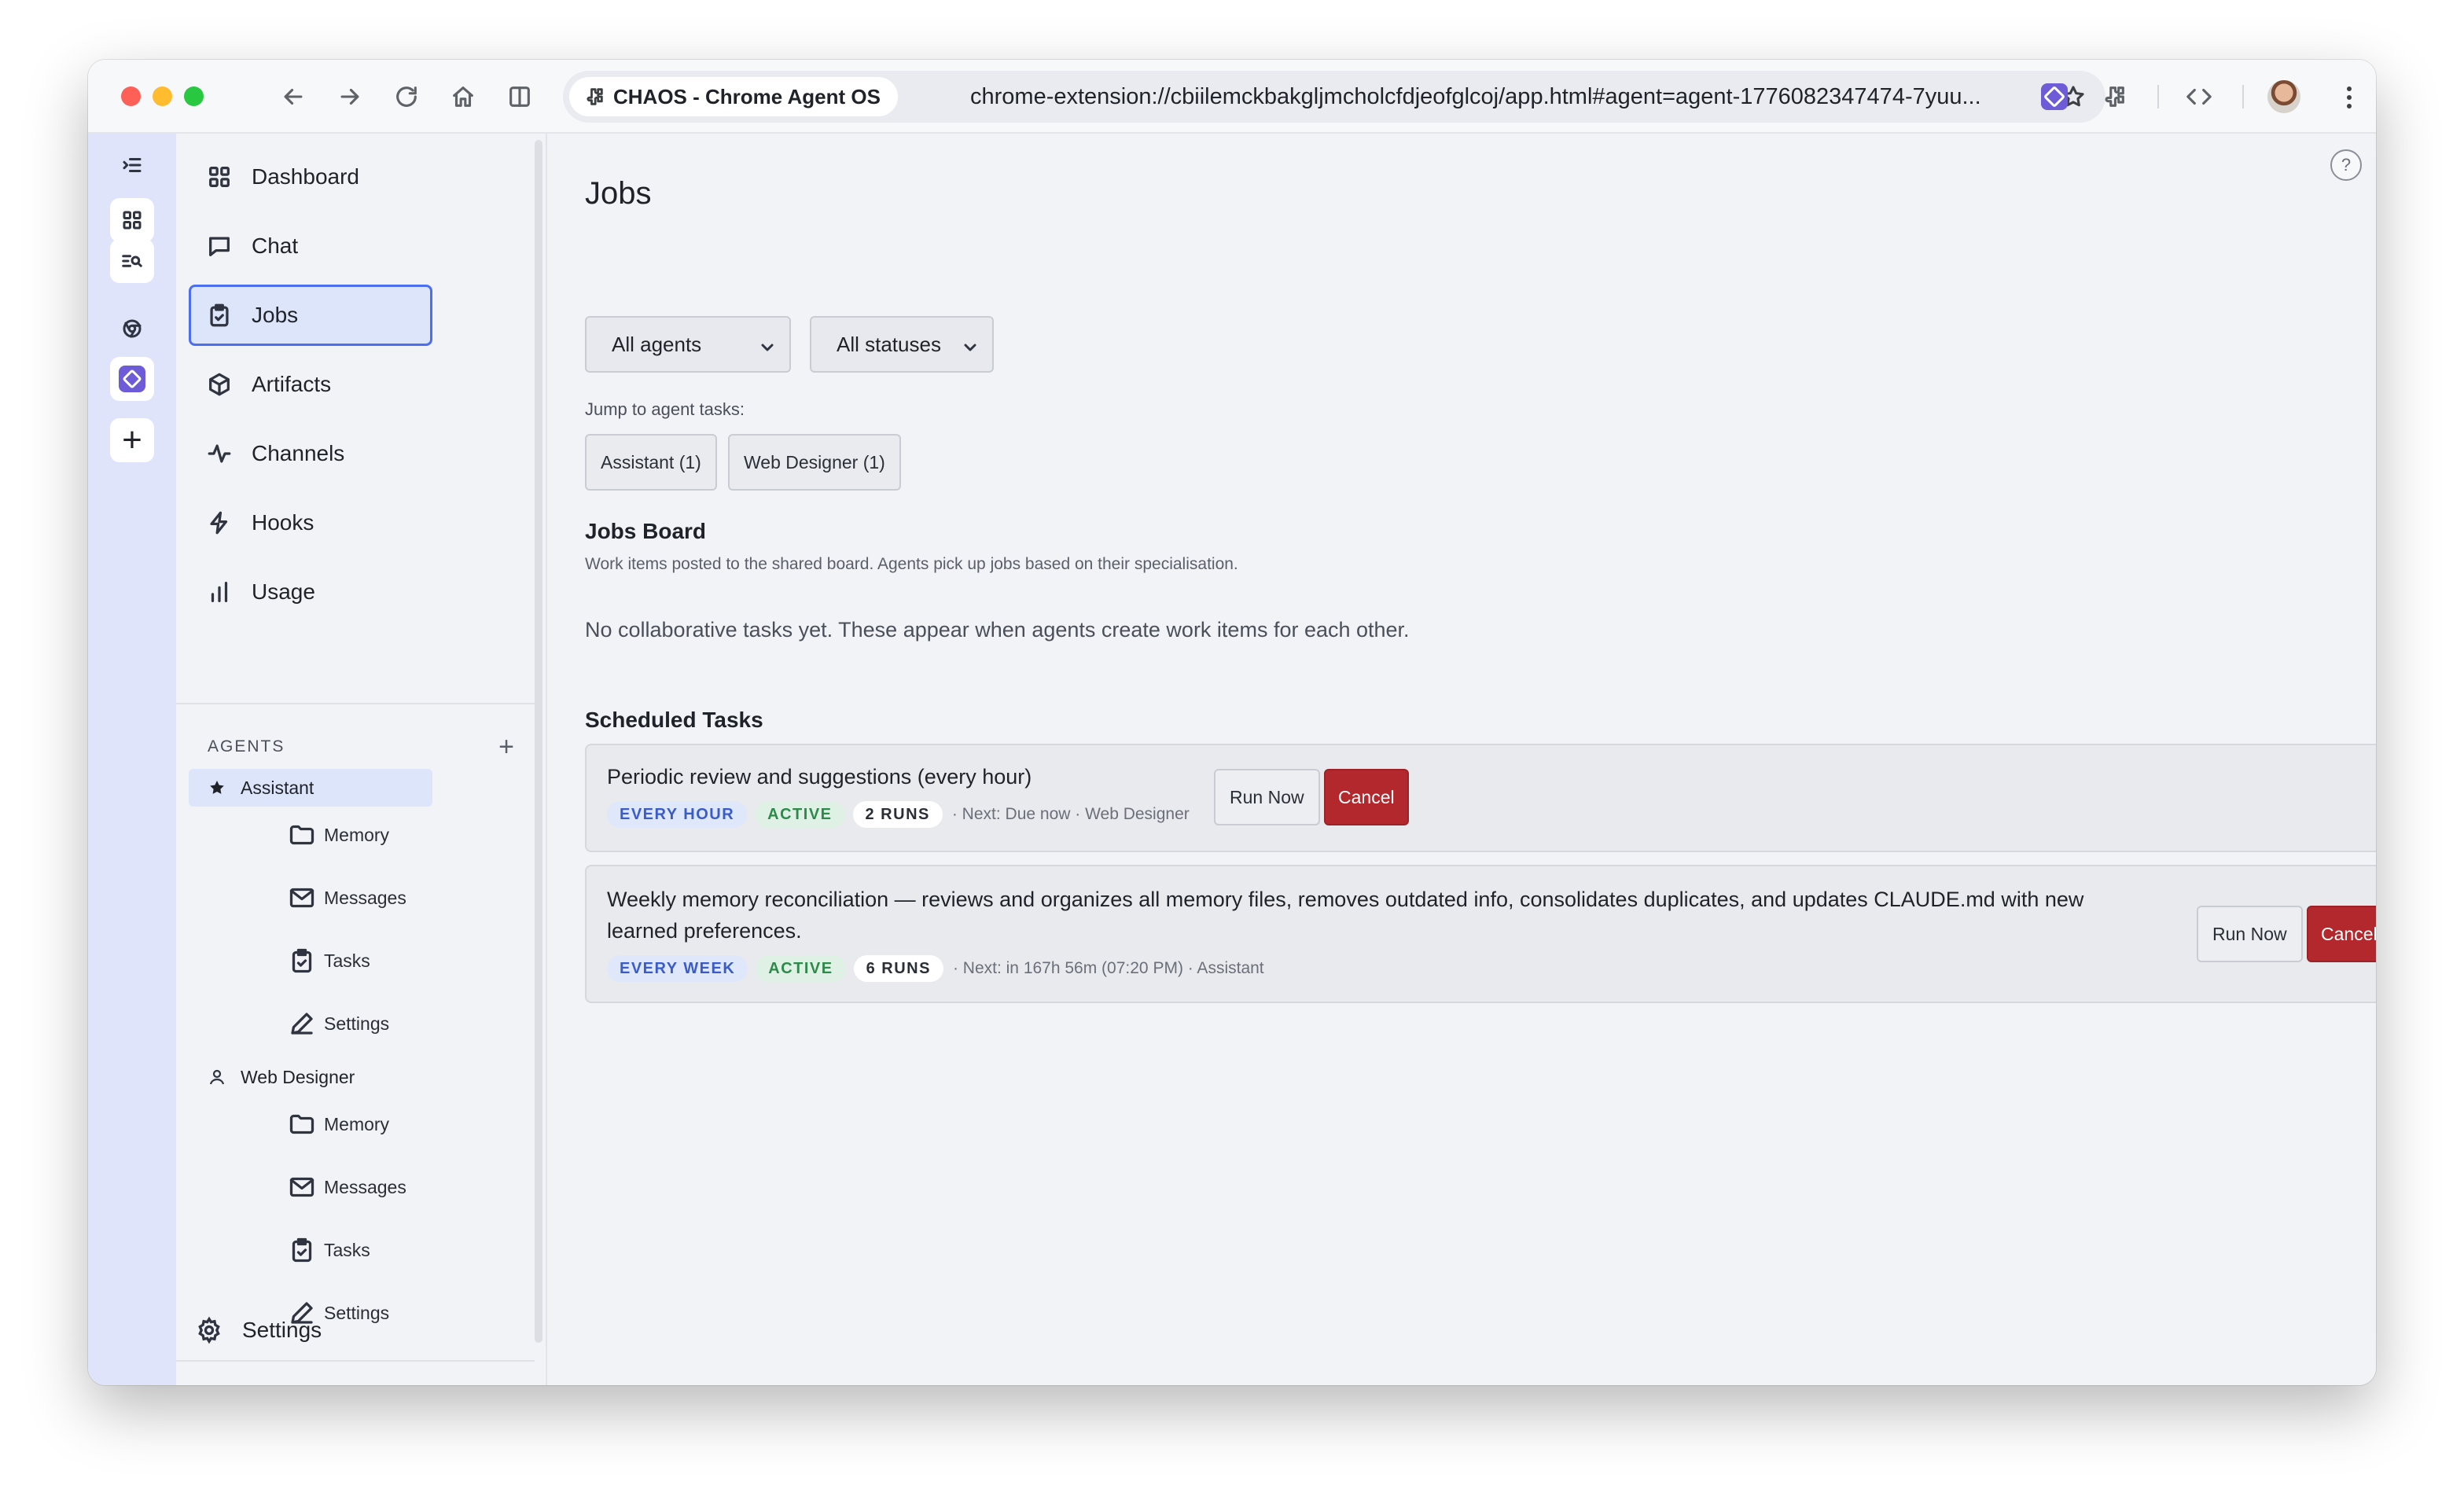 The image size is (2464, 1500). Describe the element at coordinates (350, 97) in the screenshot. I see `forward-arrow-icon` at that location.